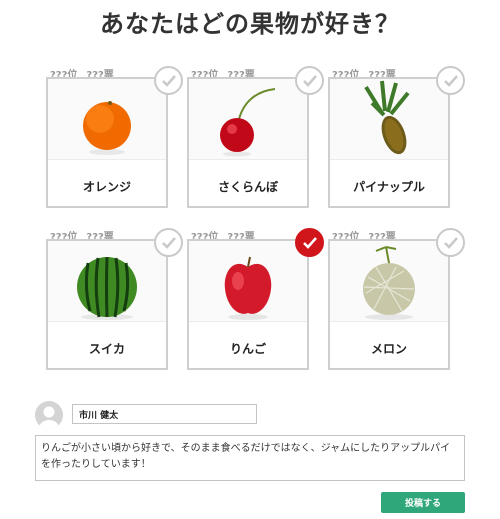  I want to click on cherry-icon, so click(248, 122).